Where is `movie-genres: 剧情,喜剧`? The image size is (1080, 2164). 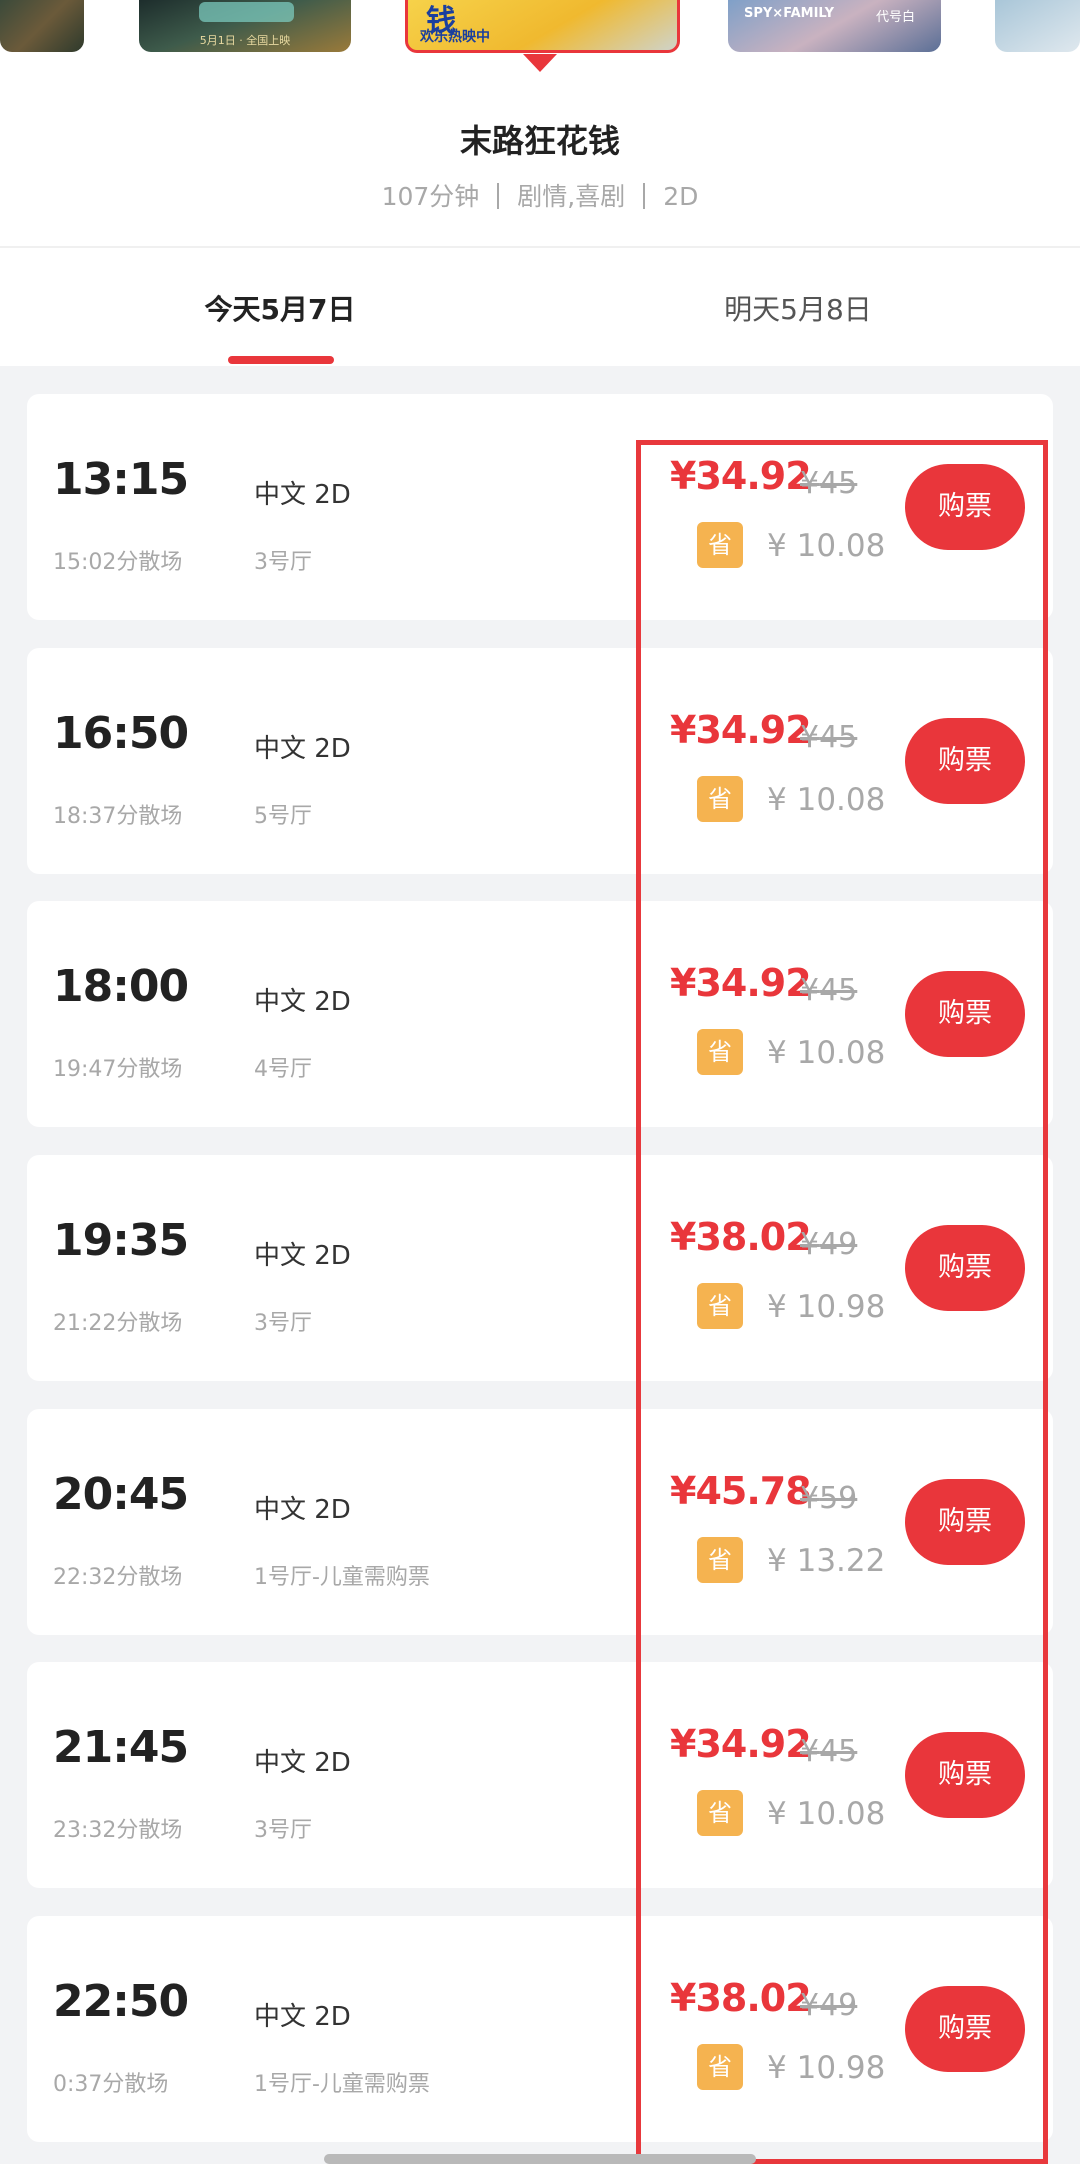 movie-genres: 剧情,喜剧 is located at coordinates (571, 196).